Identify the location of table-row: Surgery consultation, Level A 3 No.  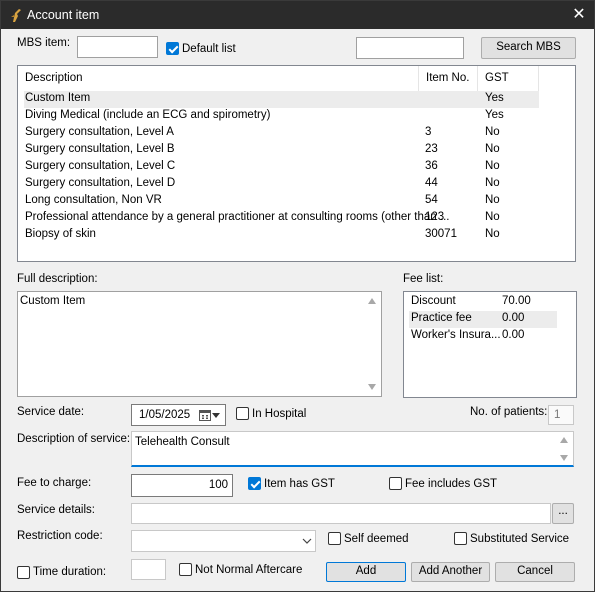
(281, 133).